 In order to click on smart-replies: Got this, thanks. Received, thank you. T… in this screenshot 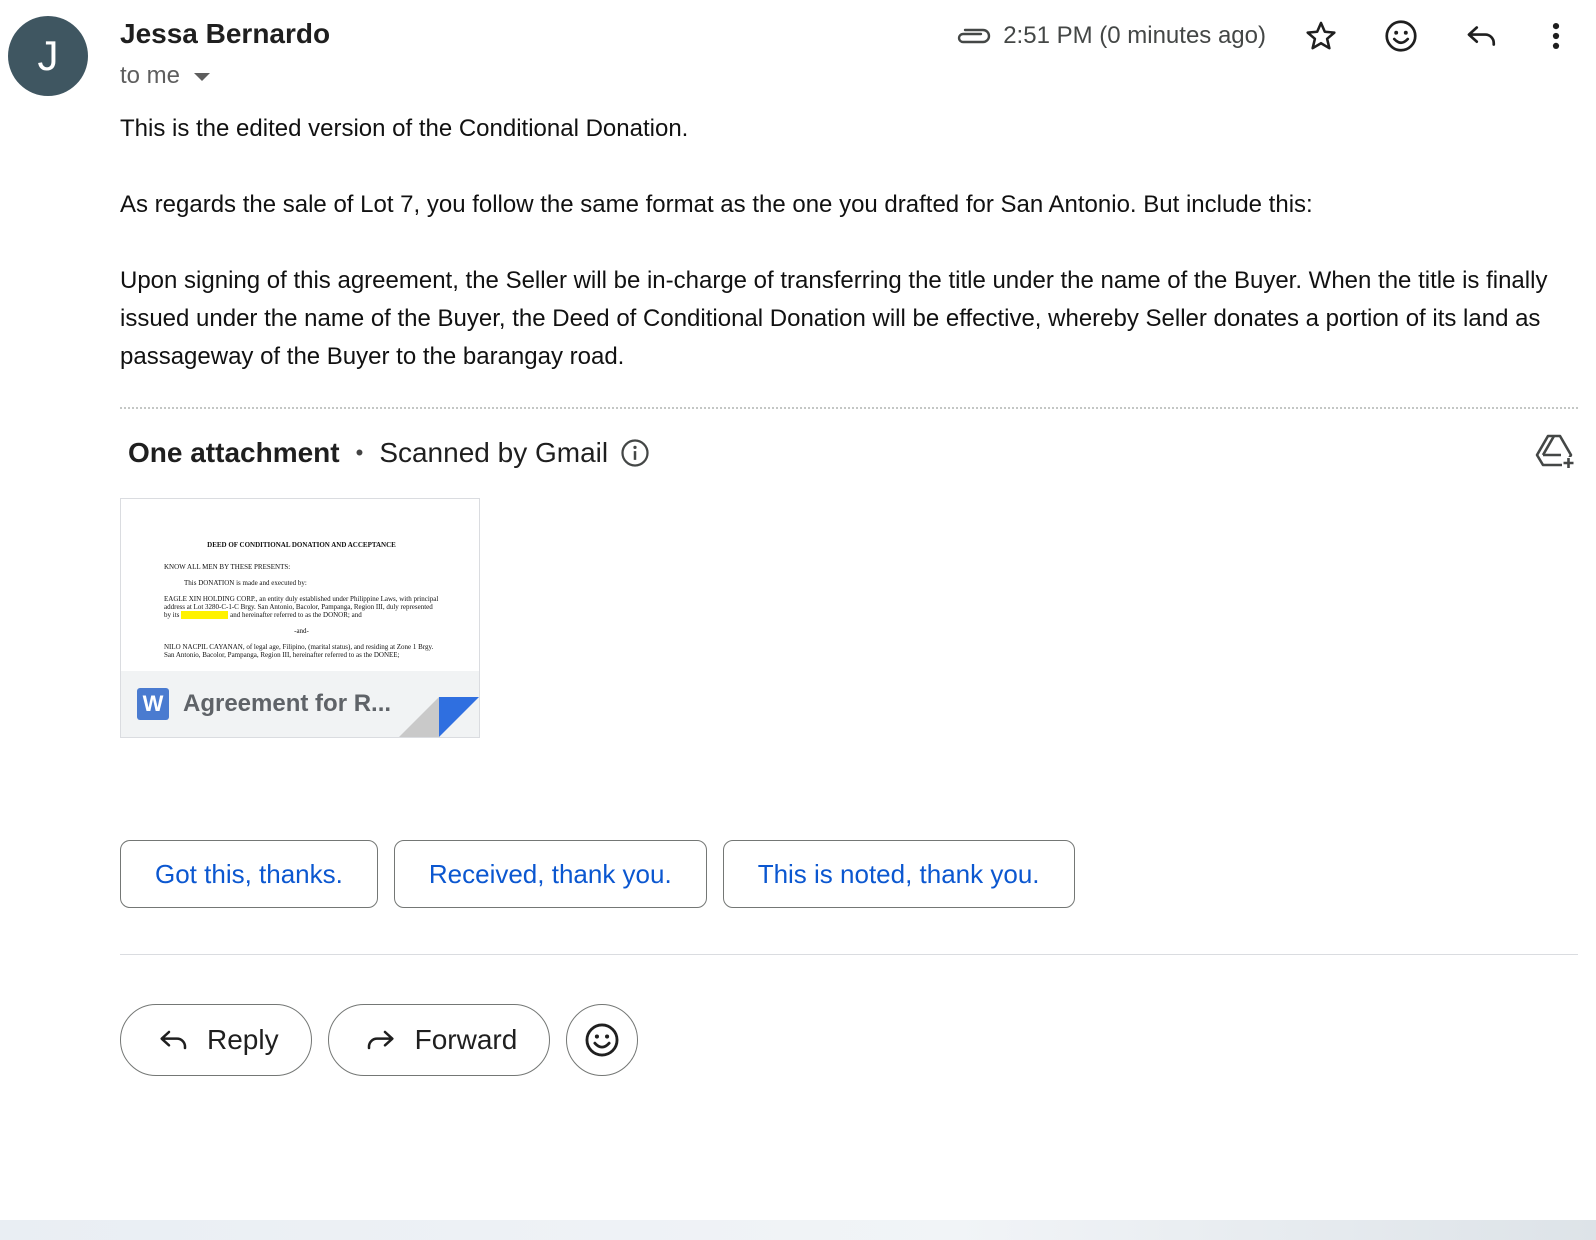, I will do `click(597, 874)`.